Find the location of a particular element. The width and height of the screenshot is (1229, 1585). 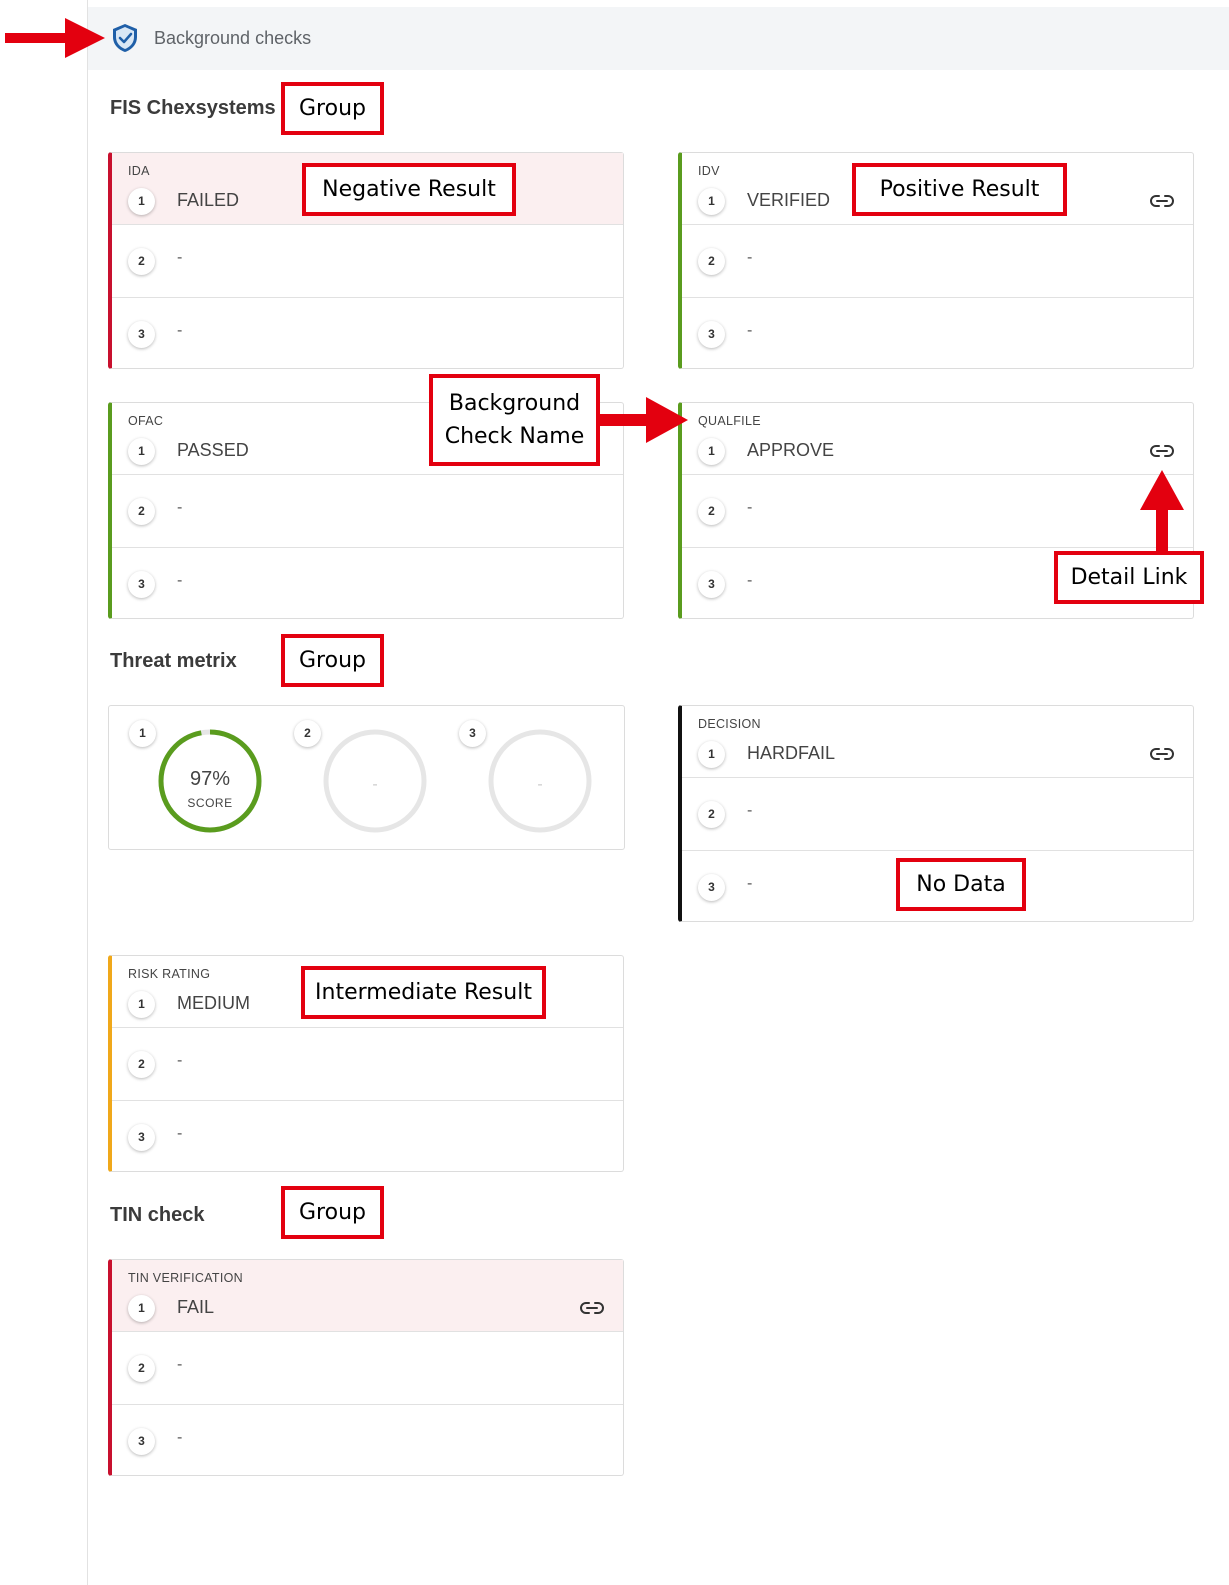

score-gauge: 2 - is located at coordinates (358, 780).